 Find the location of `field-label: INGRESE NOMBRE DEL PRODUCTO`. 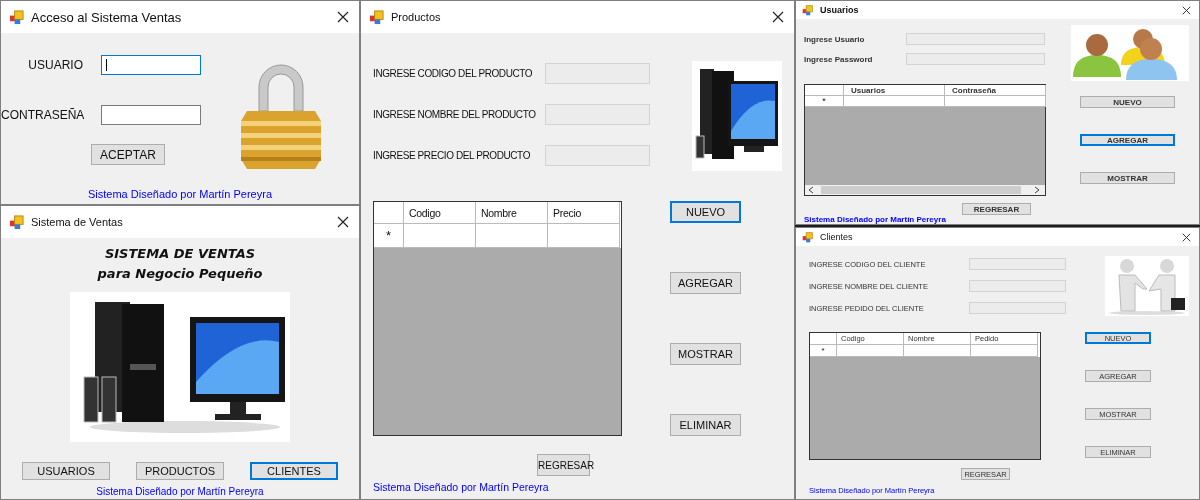

field-label: INGRESE NOMBRE DEL PRODUCTO is located at coordinates (455, 114).